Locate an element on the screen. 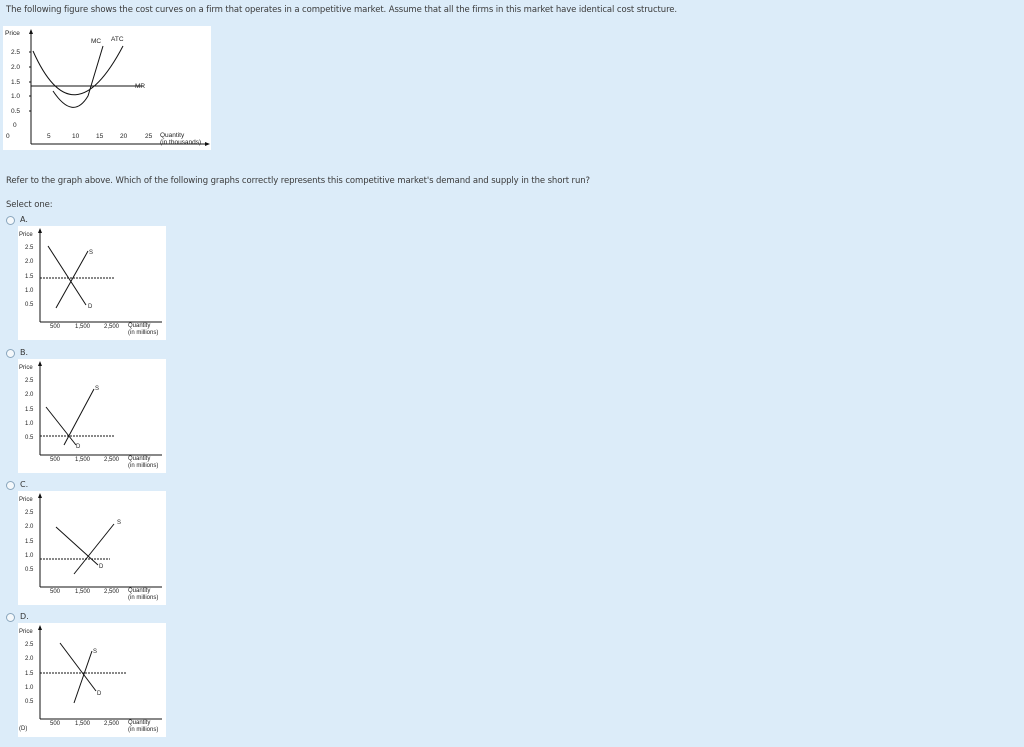  firm-y-tick: 0 is located at coordinates (15, 125).